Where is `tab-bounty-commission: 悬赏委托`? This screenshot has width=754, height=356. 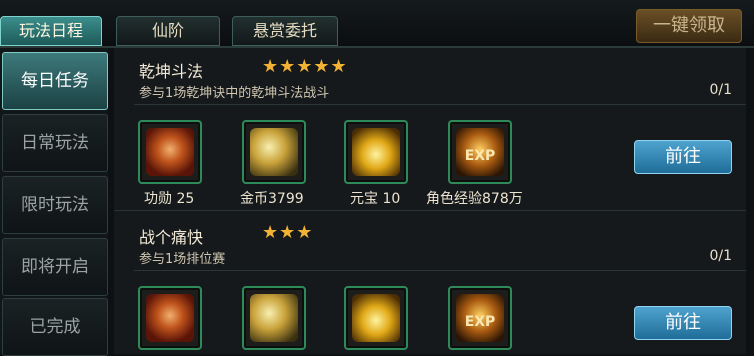
tab-bounty-commission: 悬赏委托 is located at coordinates (285, 31).